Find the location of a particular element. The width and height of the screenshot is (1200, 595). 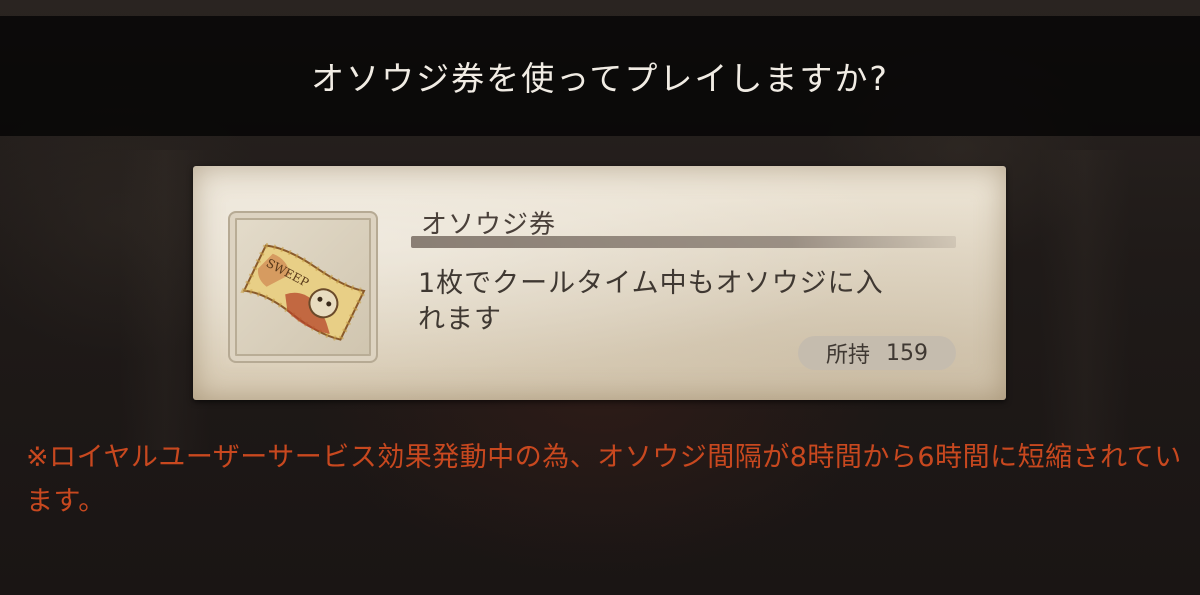

dialog-title: オソウジ券を使ってプレイしますか? is located at coordinates (600, 78).